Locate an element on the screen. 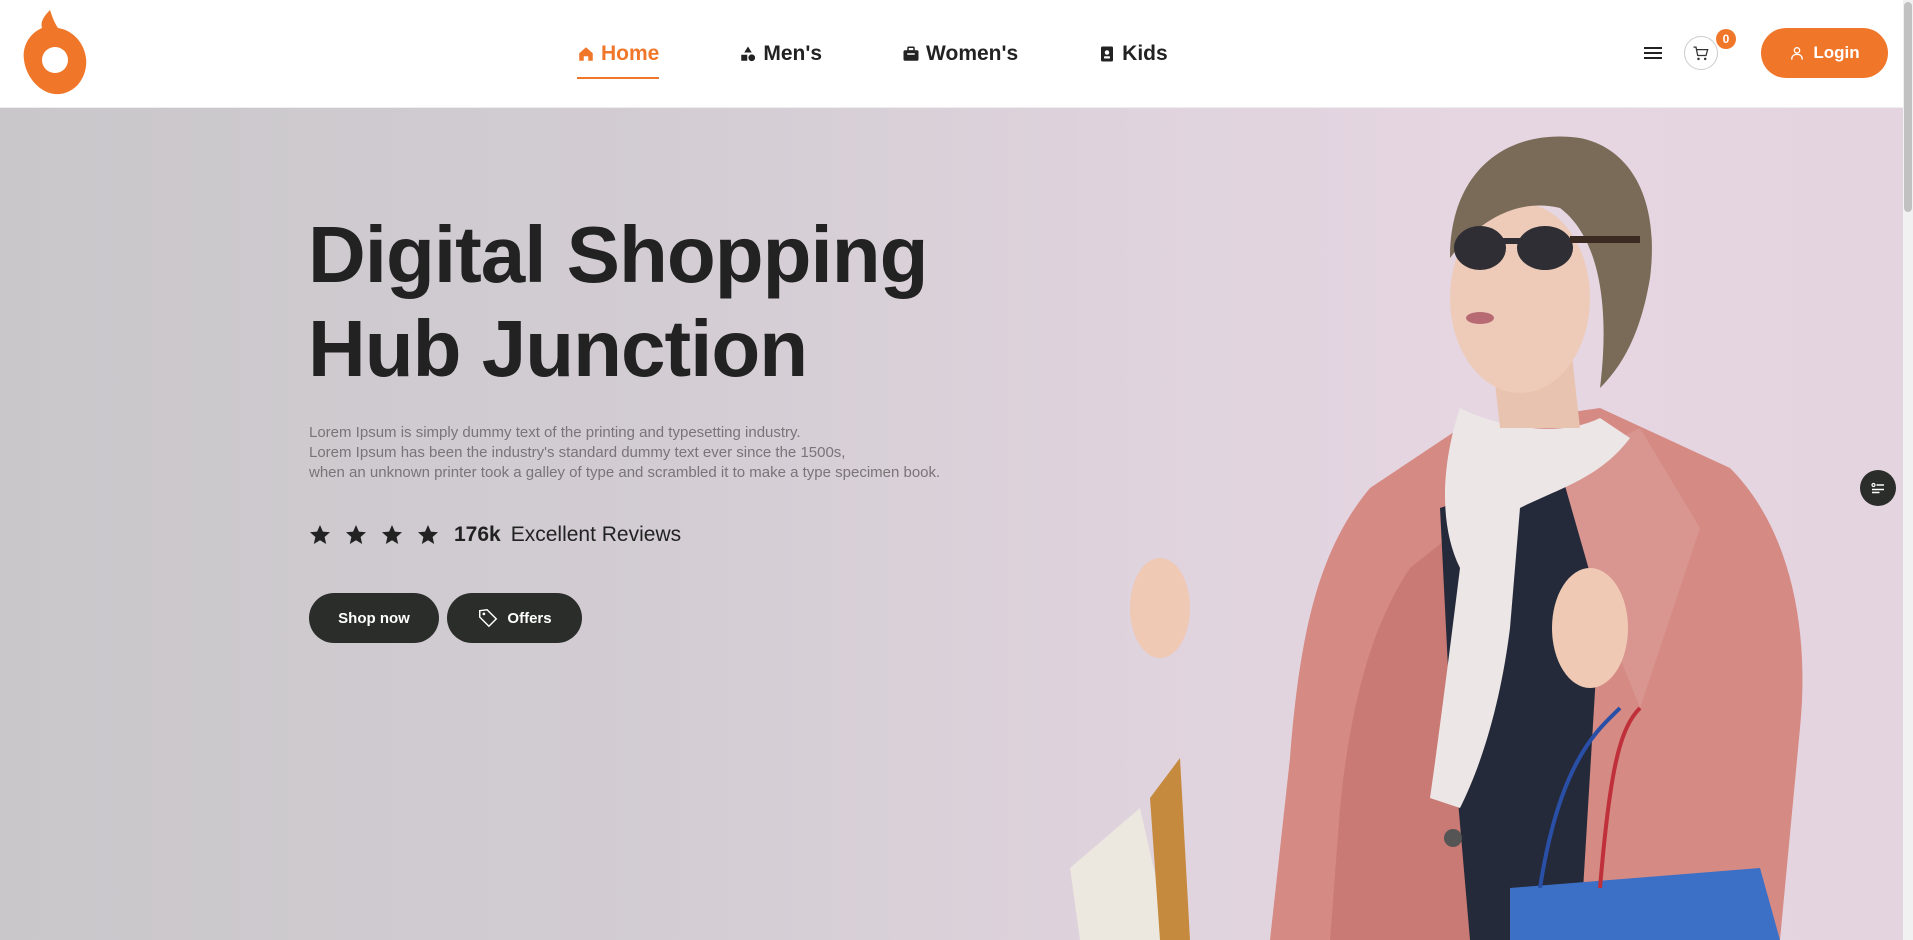 Image resolution: width=1913 pixels, height=940 pixels. nav-item-home: Home is located at coordinates (618, 54).